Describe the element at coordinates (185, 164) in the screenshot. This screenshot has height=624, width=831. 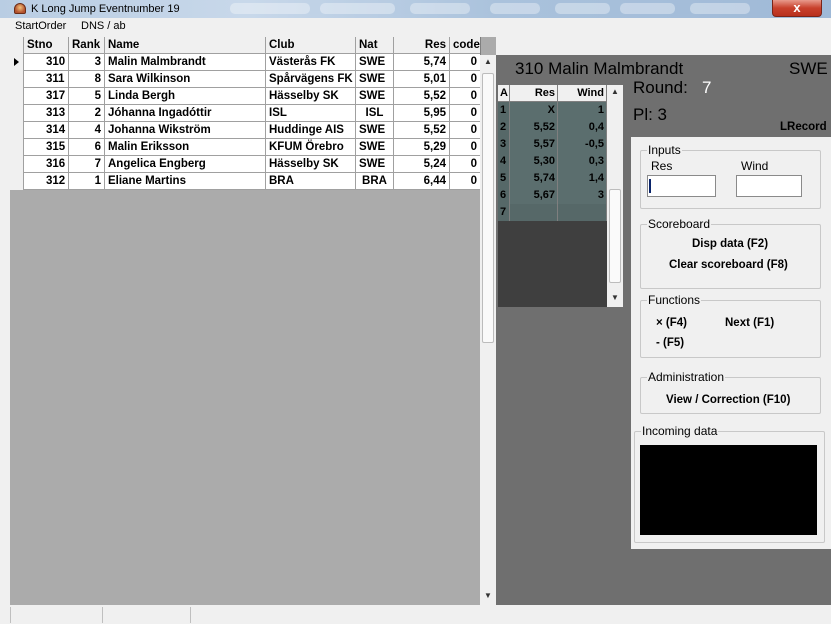
I see `cell-name: Angelica Engberg` at that location.